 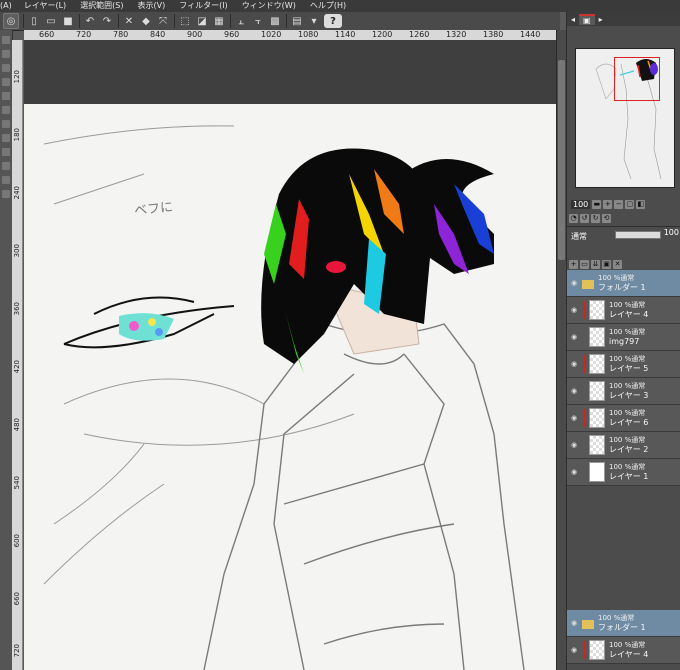 What do you see at coordinates (328, 6) in the screenshot?
I see `menu-item-help: ヘルプ(H)` at bounding box center [328, 6].